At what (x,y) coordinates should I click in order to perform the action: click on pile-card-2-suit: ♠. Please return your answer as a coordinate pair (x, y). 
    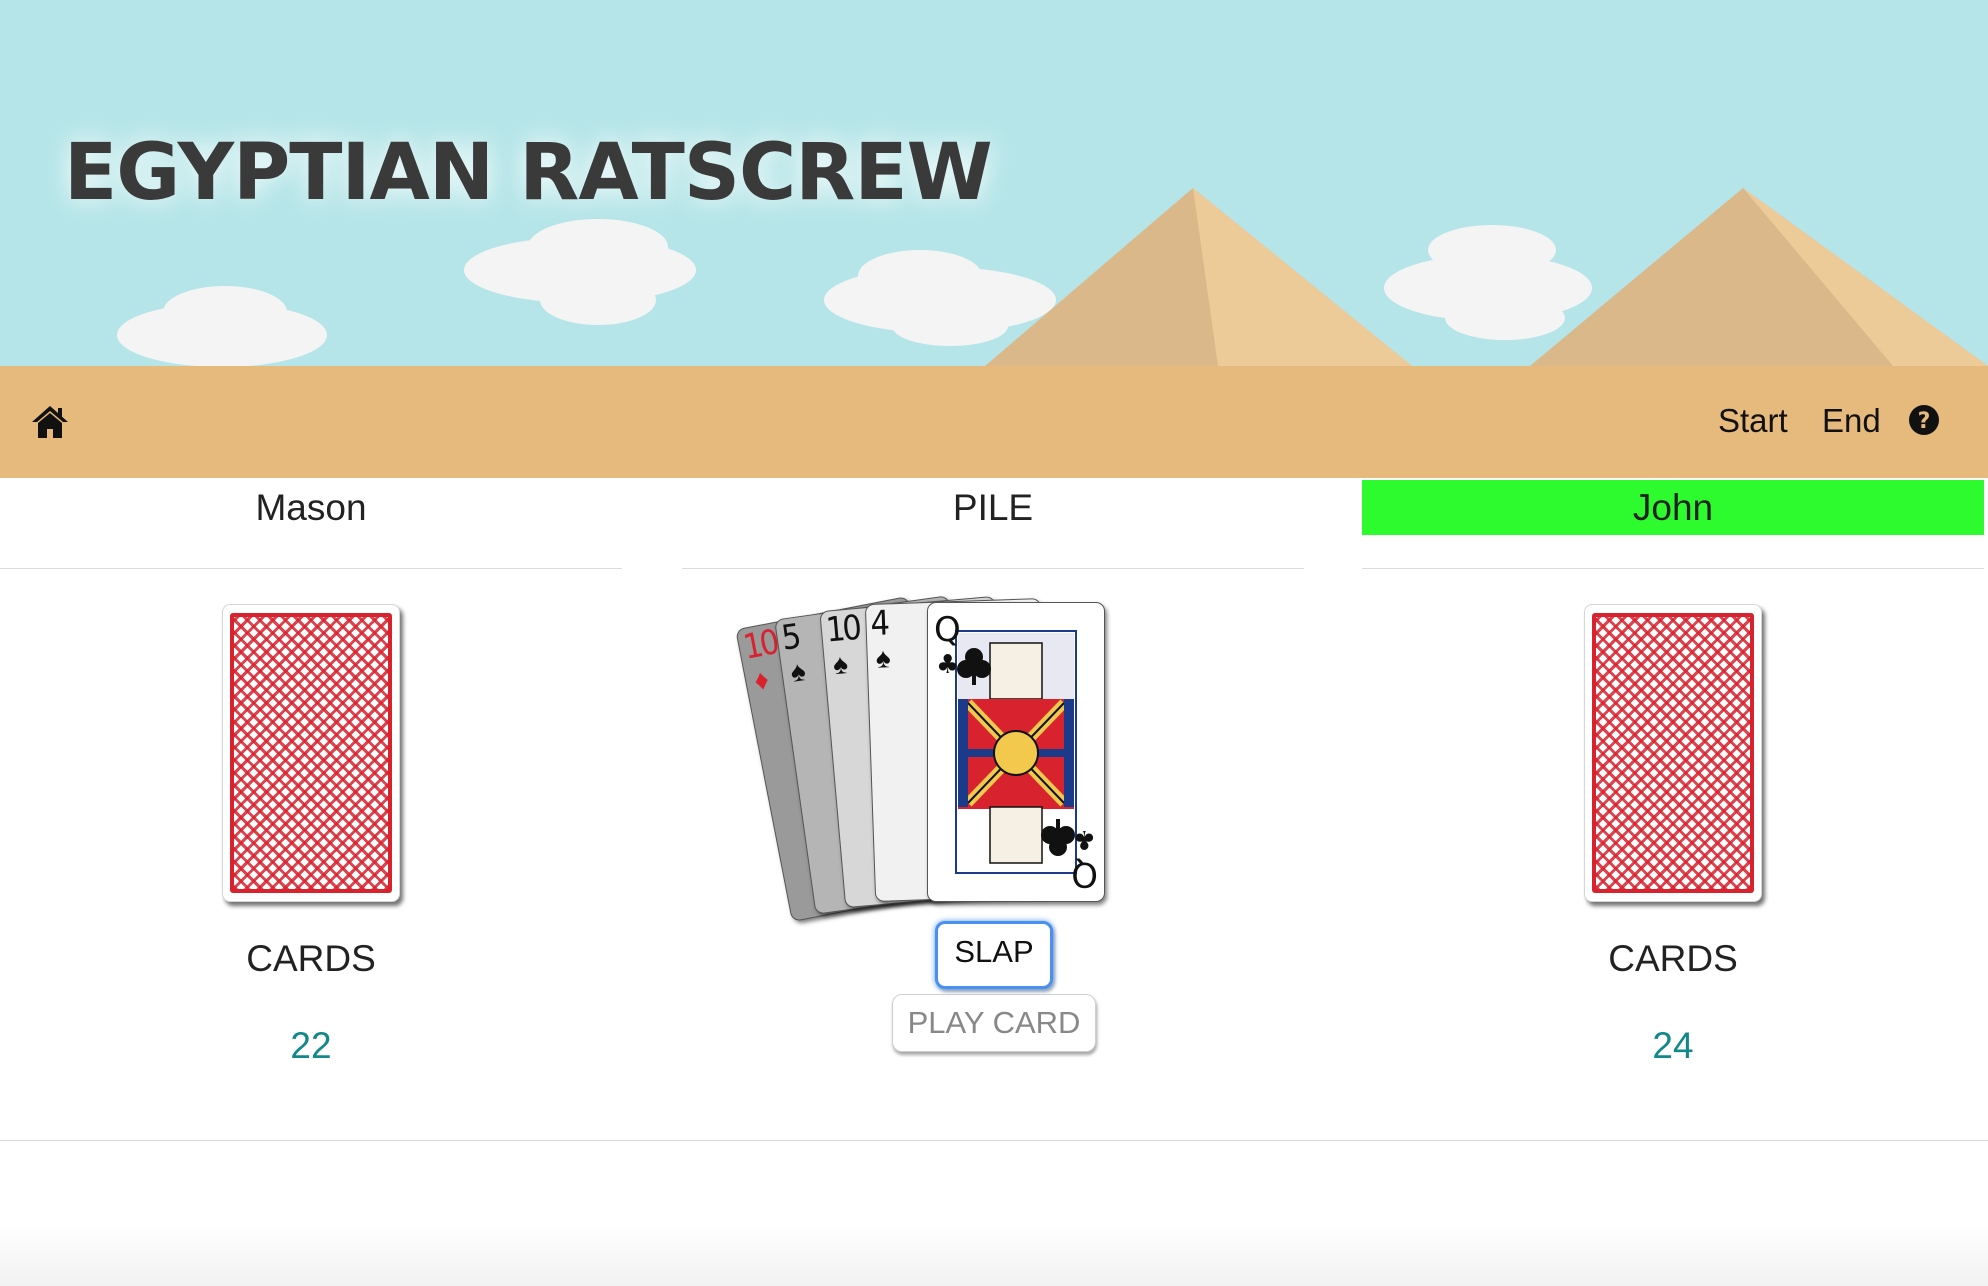
    Looking at the image, I should click on (798, 671).